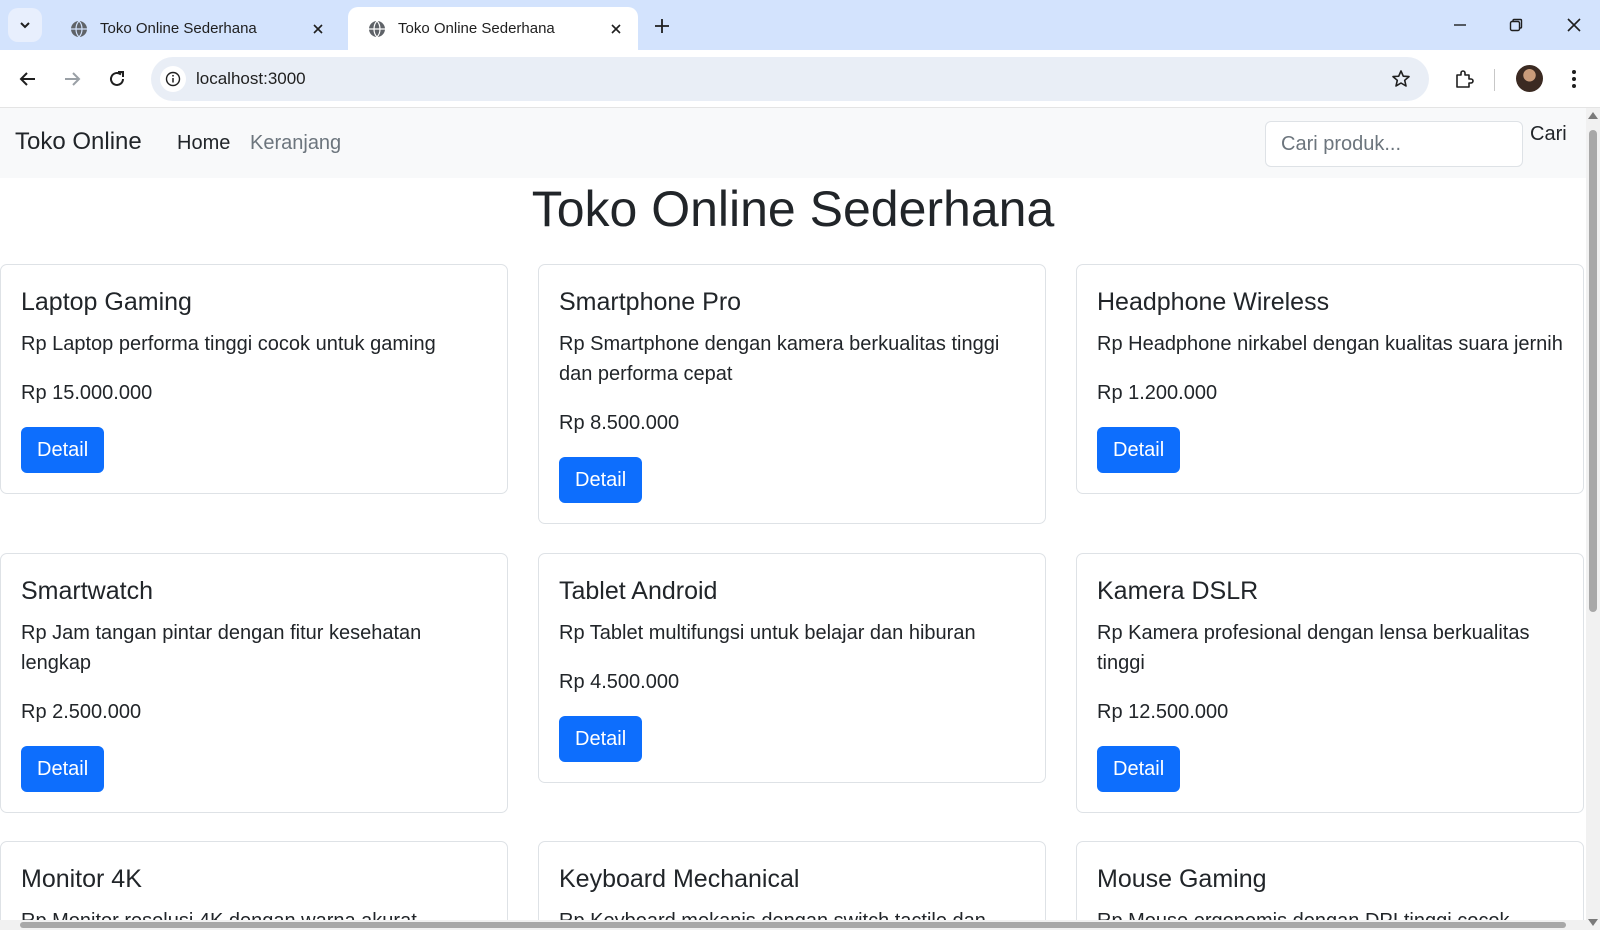 This screenshot has height=930, width=1600. I want to click on browser-menu-button, so click(1574, 79).